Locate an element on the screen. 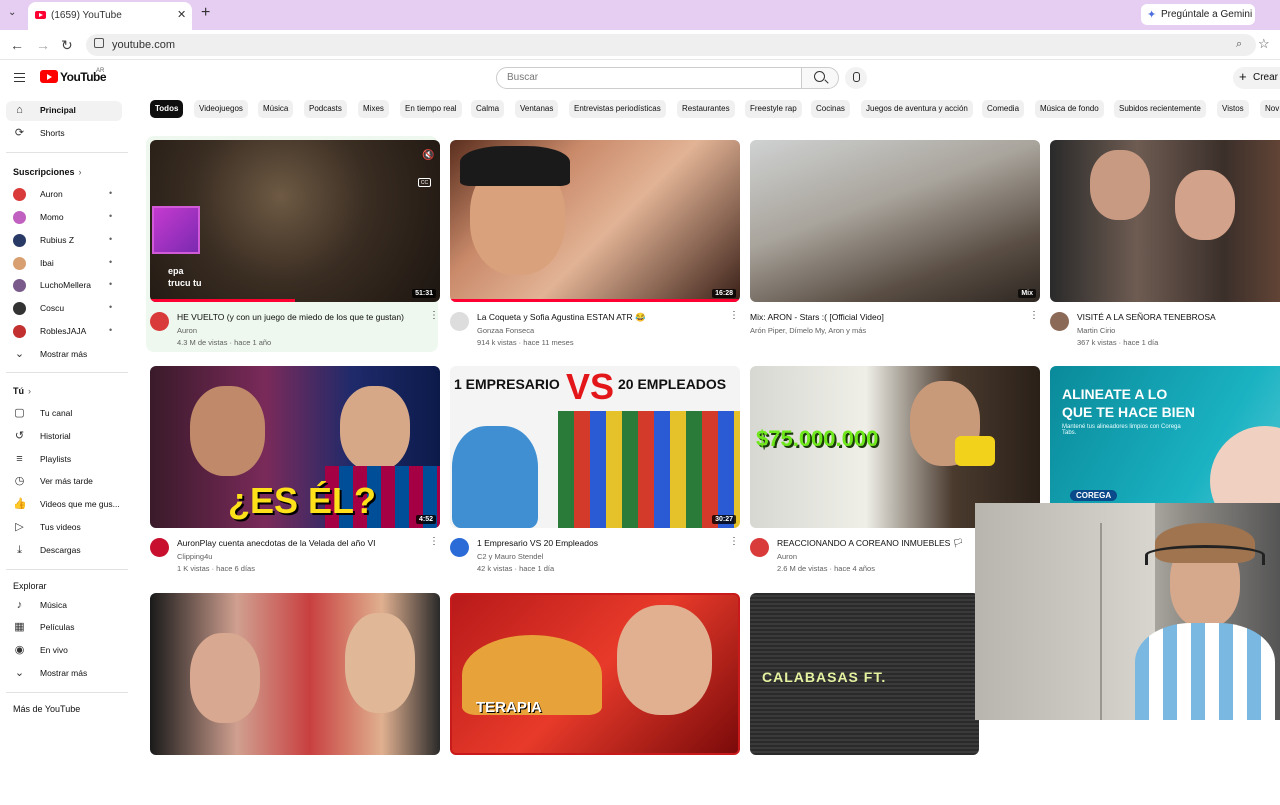  chip: Restaurantes is located at coordinates (706, 109).